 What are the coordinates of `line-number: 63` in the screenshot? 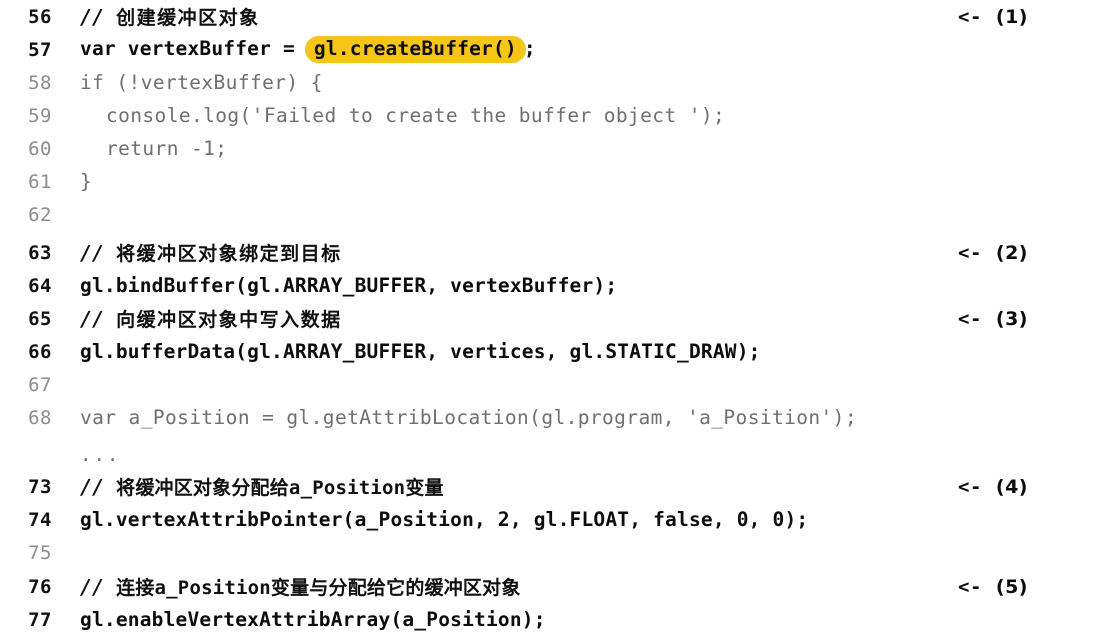 It's located at (40, 252).